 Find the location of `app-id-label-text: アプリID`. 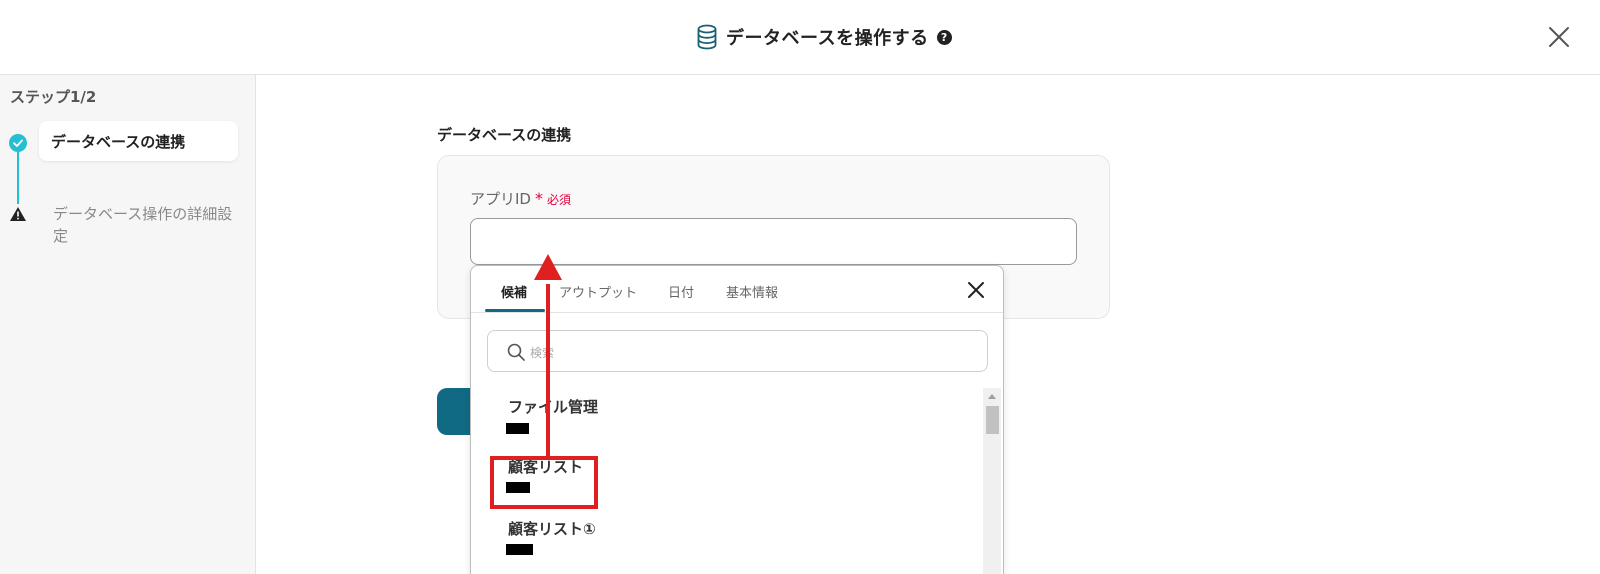

app-id-label-text: アプリID is located at coordinates (500, 199).